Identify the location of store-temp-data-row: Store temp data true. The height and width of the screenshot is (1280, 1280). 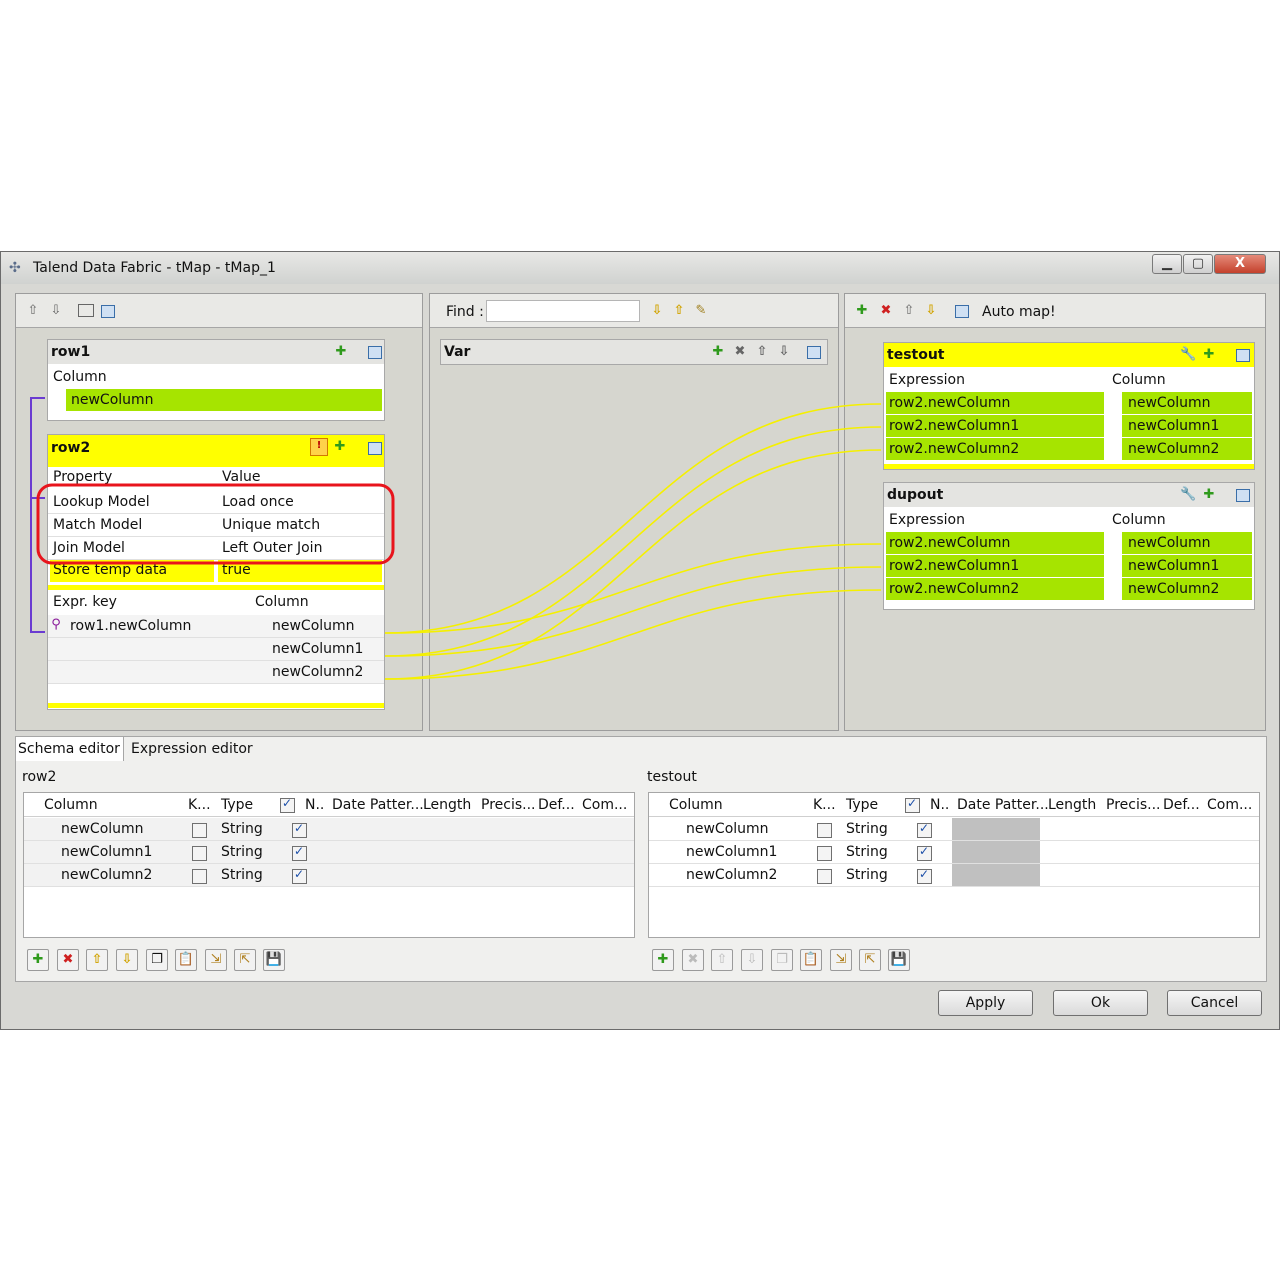
(216, 571).